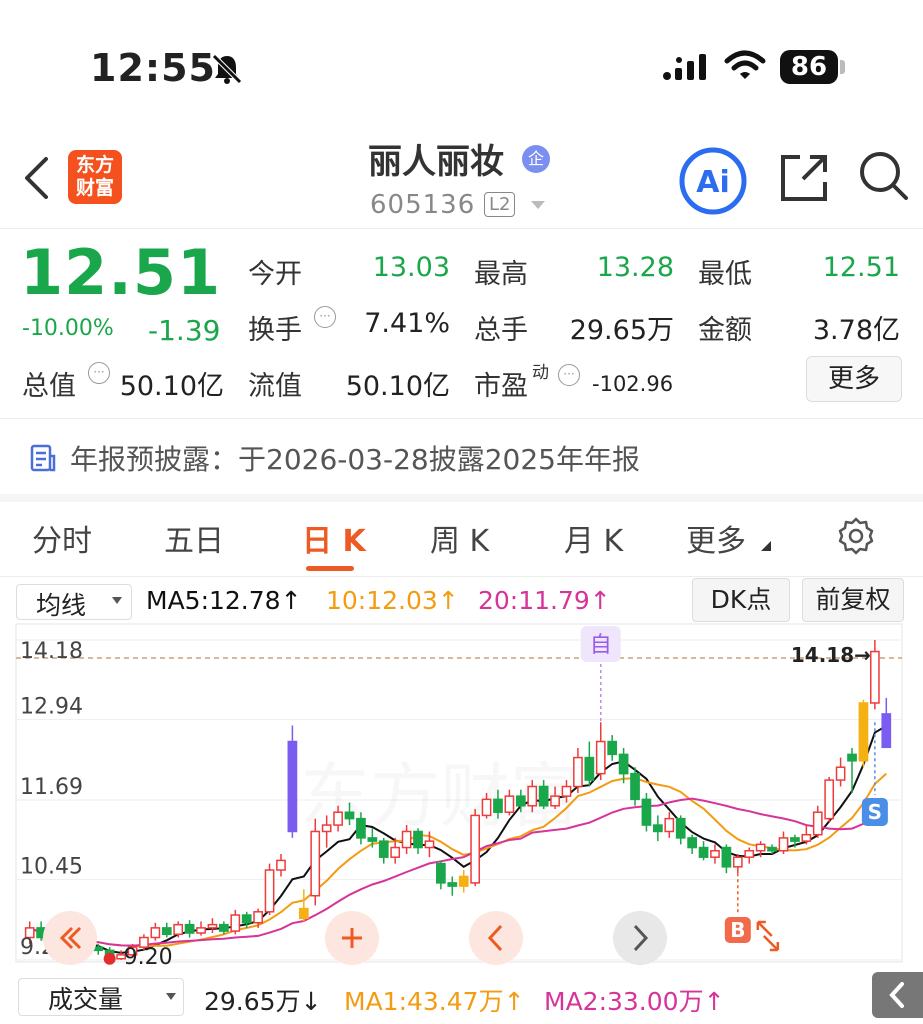 The image size is (923, 1024). Describe the element at coordinates (62, 538) in the screenshot. I see `tab-intraday: 分时` at that location.